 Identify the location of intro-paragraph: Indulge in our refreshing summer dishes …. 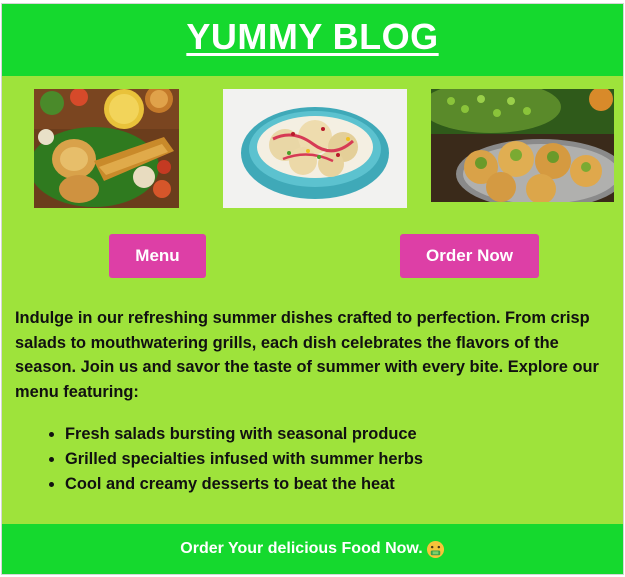
(307, 355).